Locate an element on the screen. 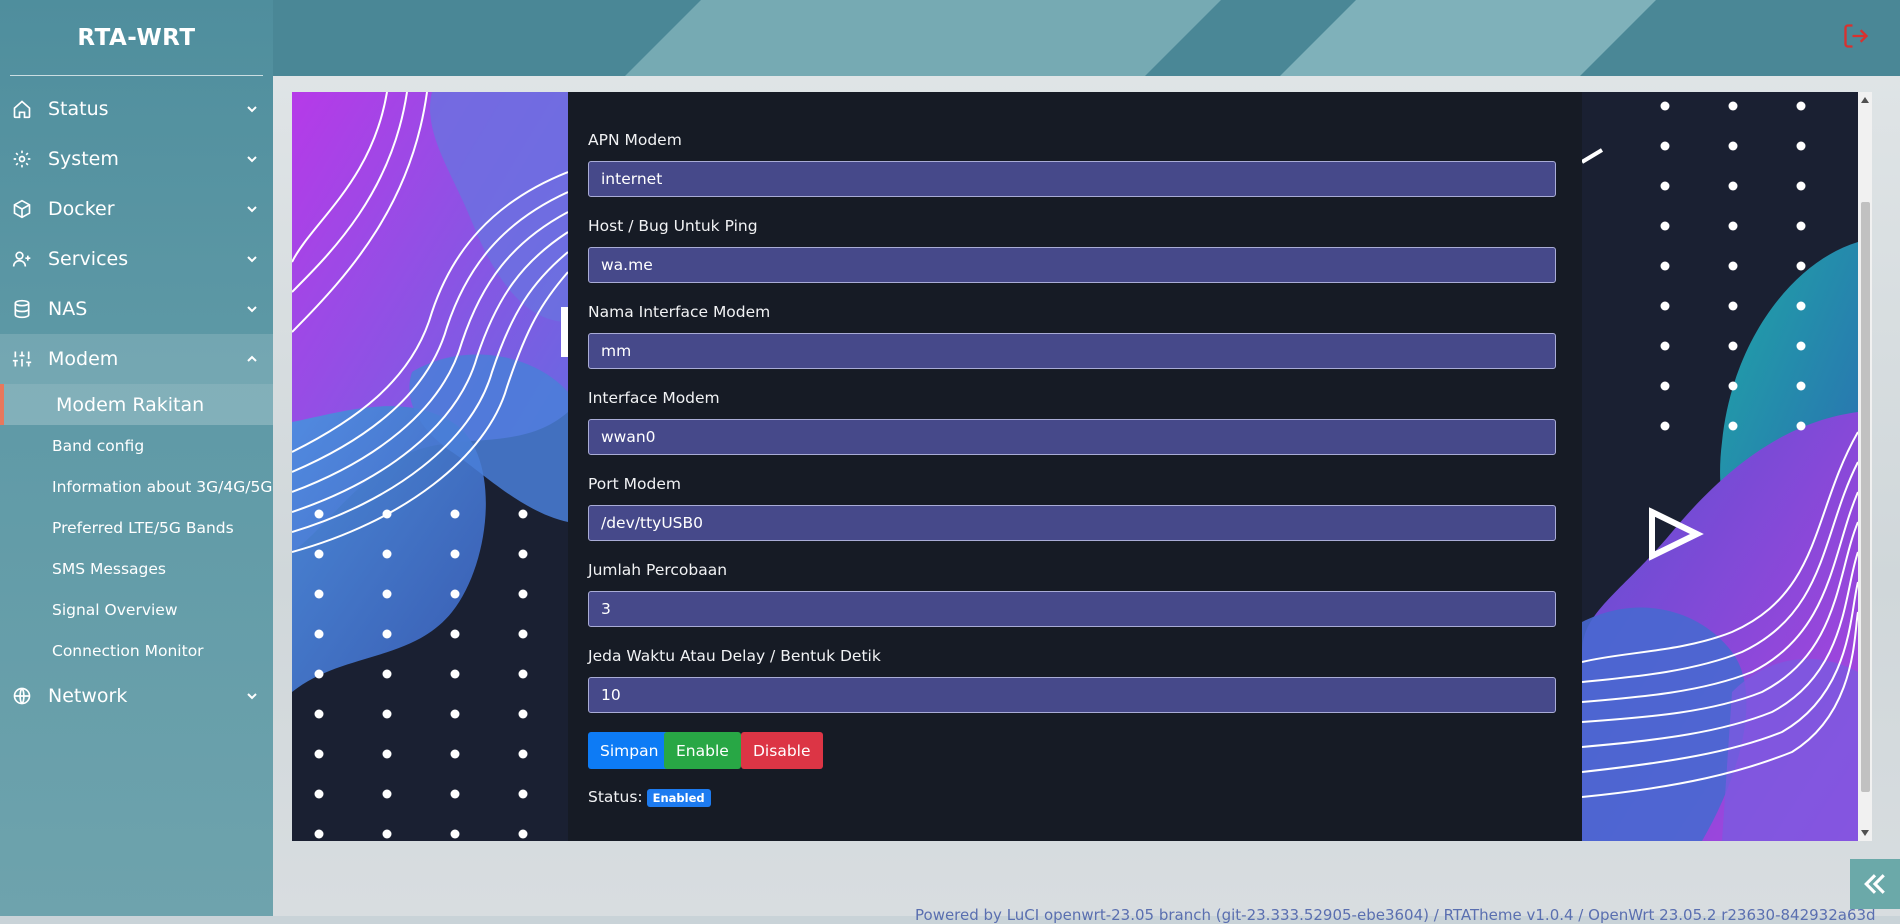 The image size is (1900, 924). logout-icon is located at coordinates (1856, 36).